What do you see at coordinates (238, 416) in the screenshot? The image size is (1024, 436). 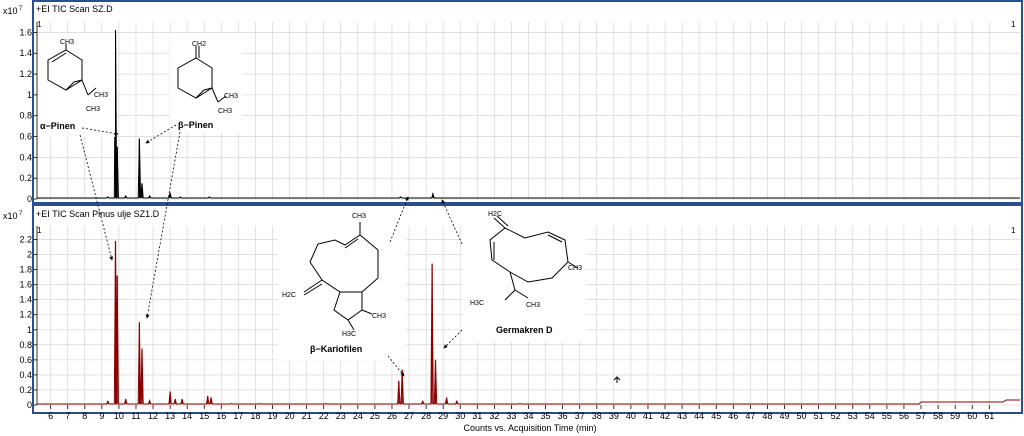 I see `x-tick-label-17: 17` at bounding box center [238, 416].